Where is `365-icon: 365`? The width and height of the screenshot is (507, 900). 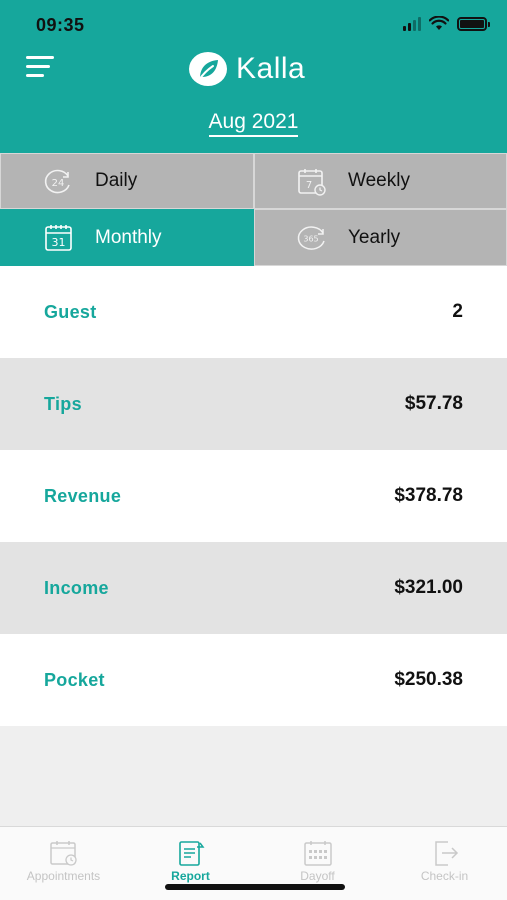
365-icon: 365 is located at coordinates (311, 238).